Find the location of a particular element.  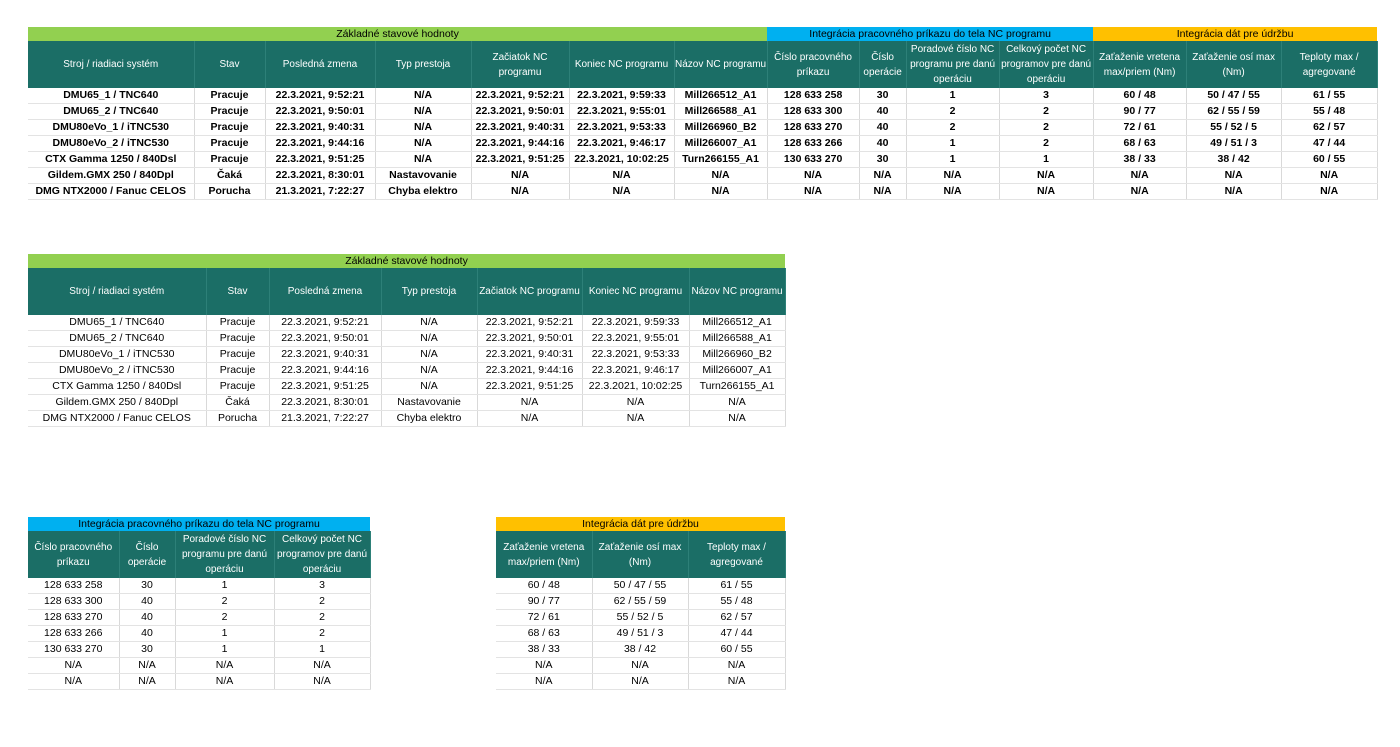

column-header: Zaťaženie vretena max/priem (Nm) is located at coordinates (1140, 64).